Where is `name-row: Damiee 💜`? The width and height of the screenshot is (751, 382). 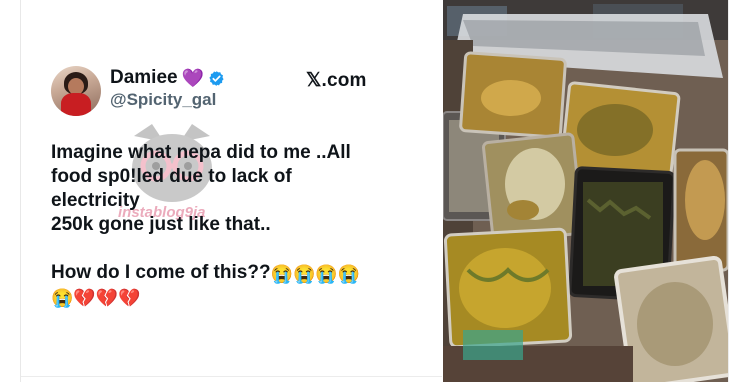 name-row: Damiee 💜 is located at coordinates (167, 78).